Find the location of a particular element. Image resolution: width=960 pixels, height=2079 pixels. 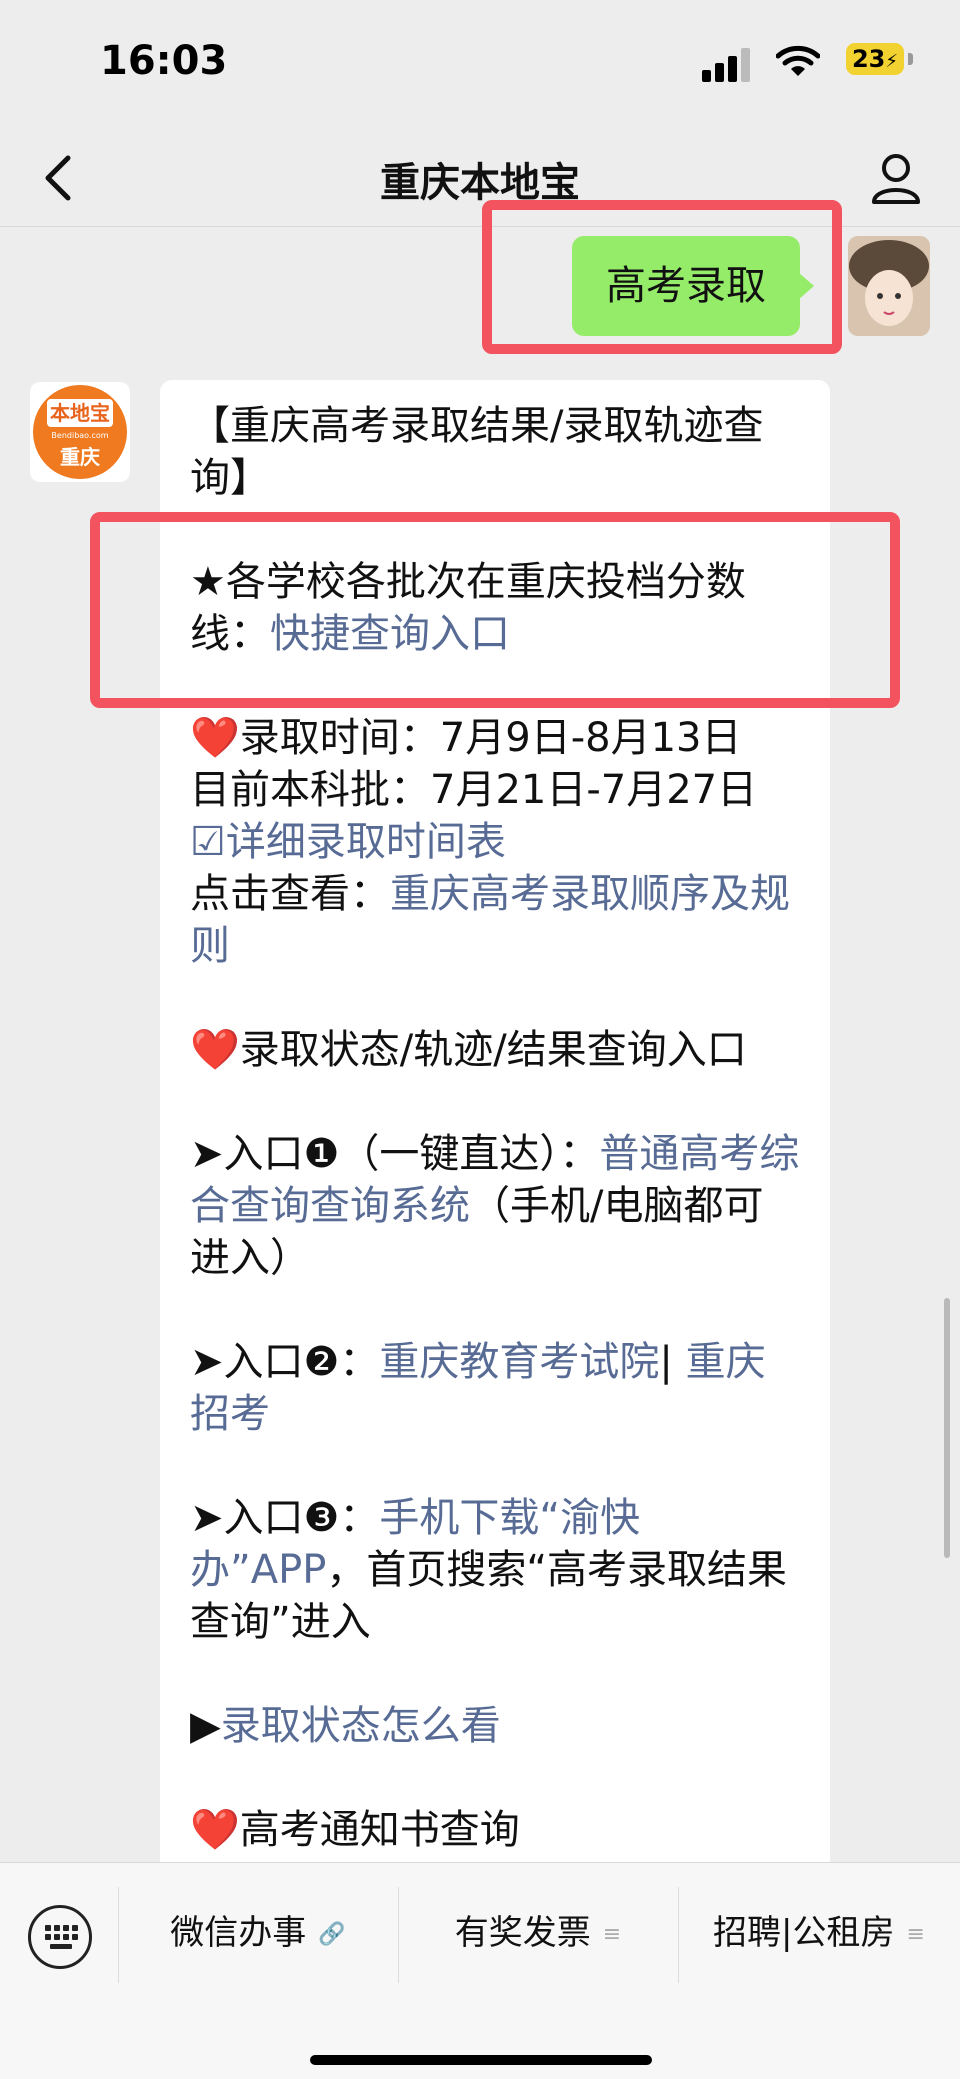

reply-heading: 【重庆高考录取结果/录取轨迹查询】 is located at coordinates (477, 452).